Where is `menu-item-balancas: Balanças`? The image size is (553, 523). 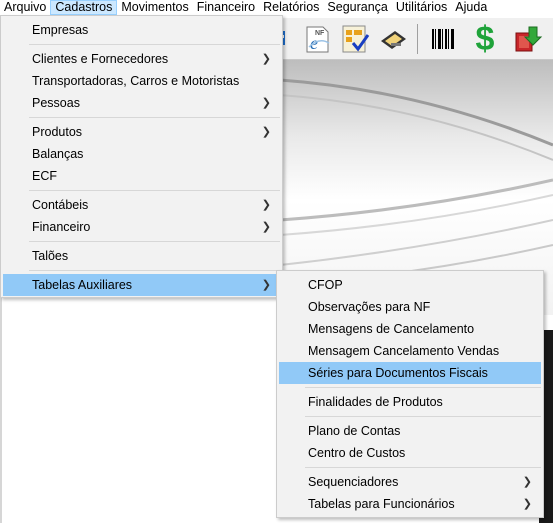
menu-item-balancas: Balanças is located at coordinates (141, 154).